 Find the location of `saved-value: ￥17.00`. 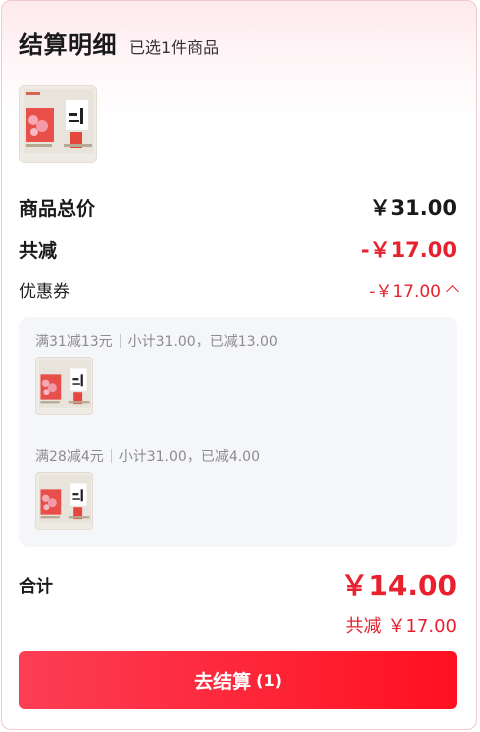

saved-value: ￥17.00 is located at coordinates (422, 626).